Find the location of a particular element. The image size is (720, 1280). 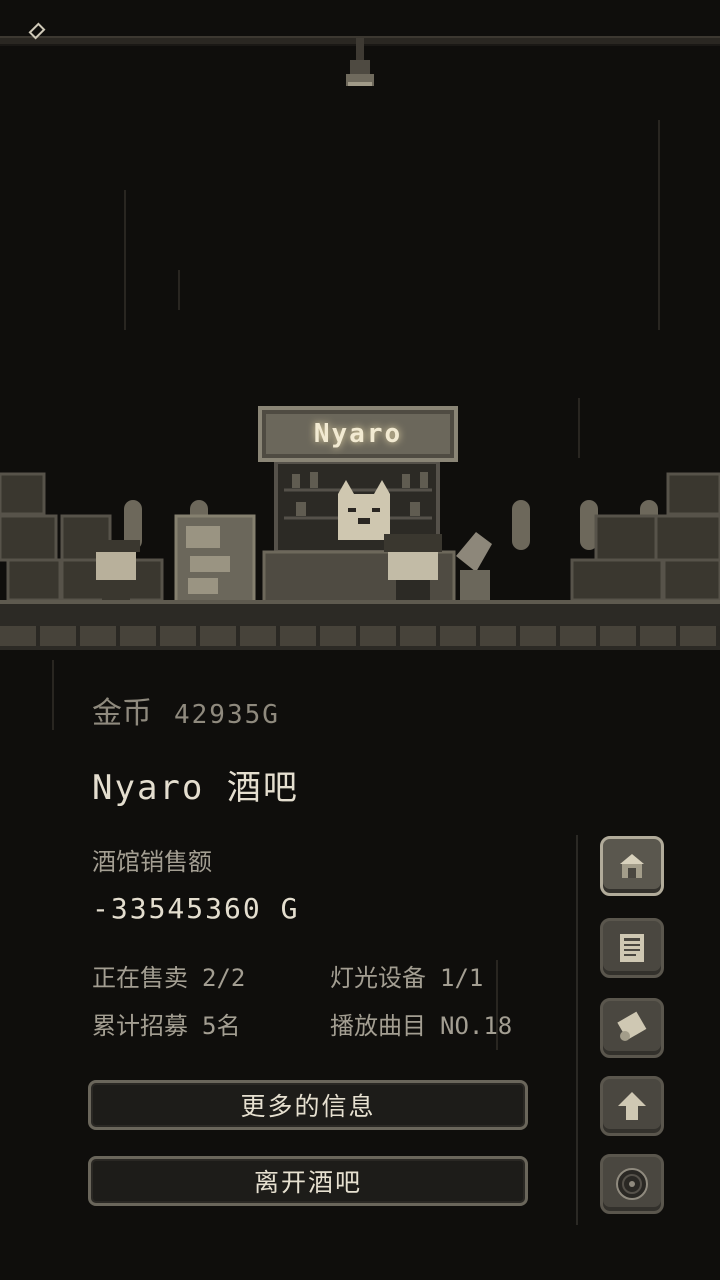

gold-row: 金币 42935G is located at coordinates (186, 710).